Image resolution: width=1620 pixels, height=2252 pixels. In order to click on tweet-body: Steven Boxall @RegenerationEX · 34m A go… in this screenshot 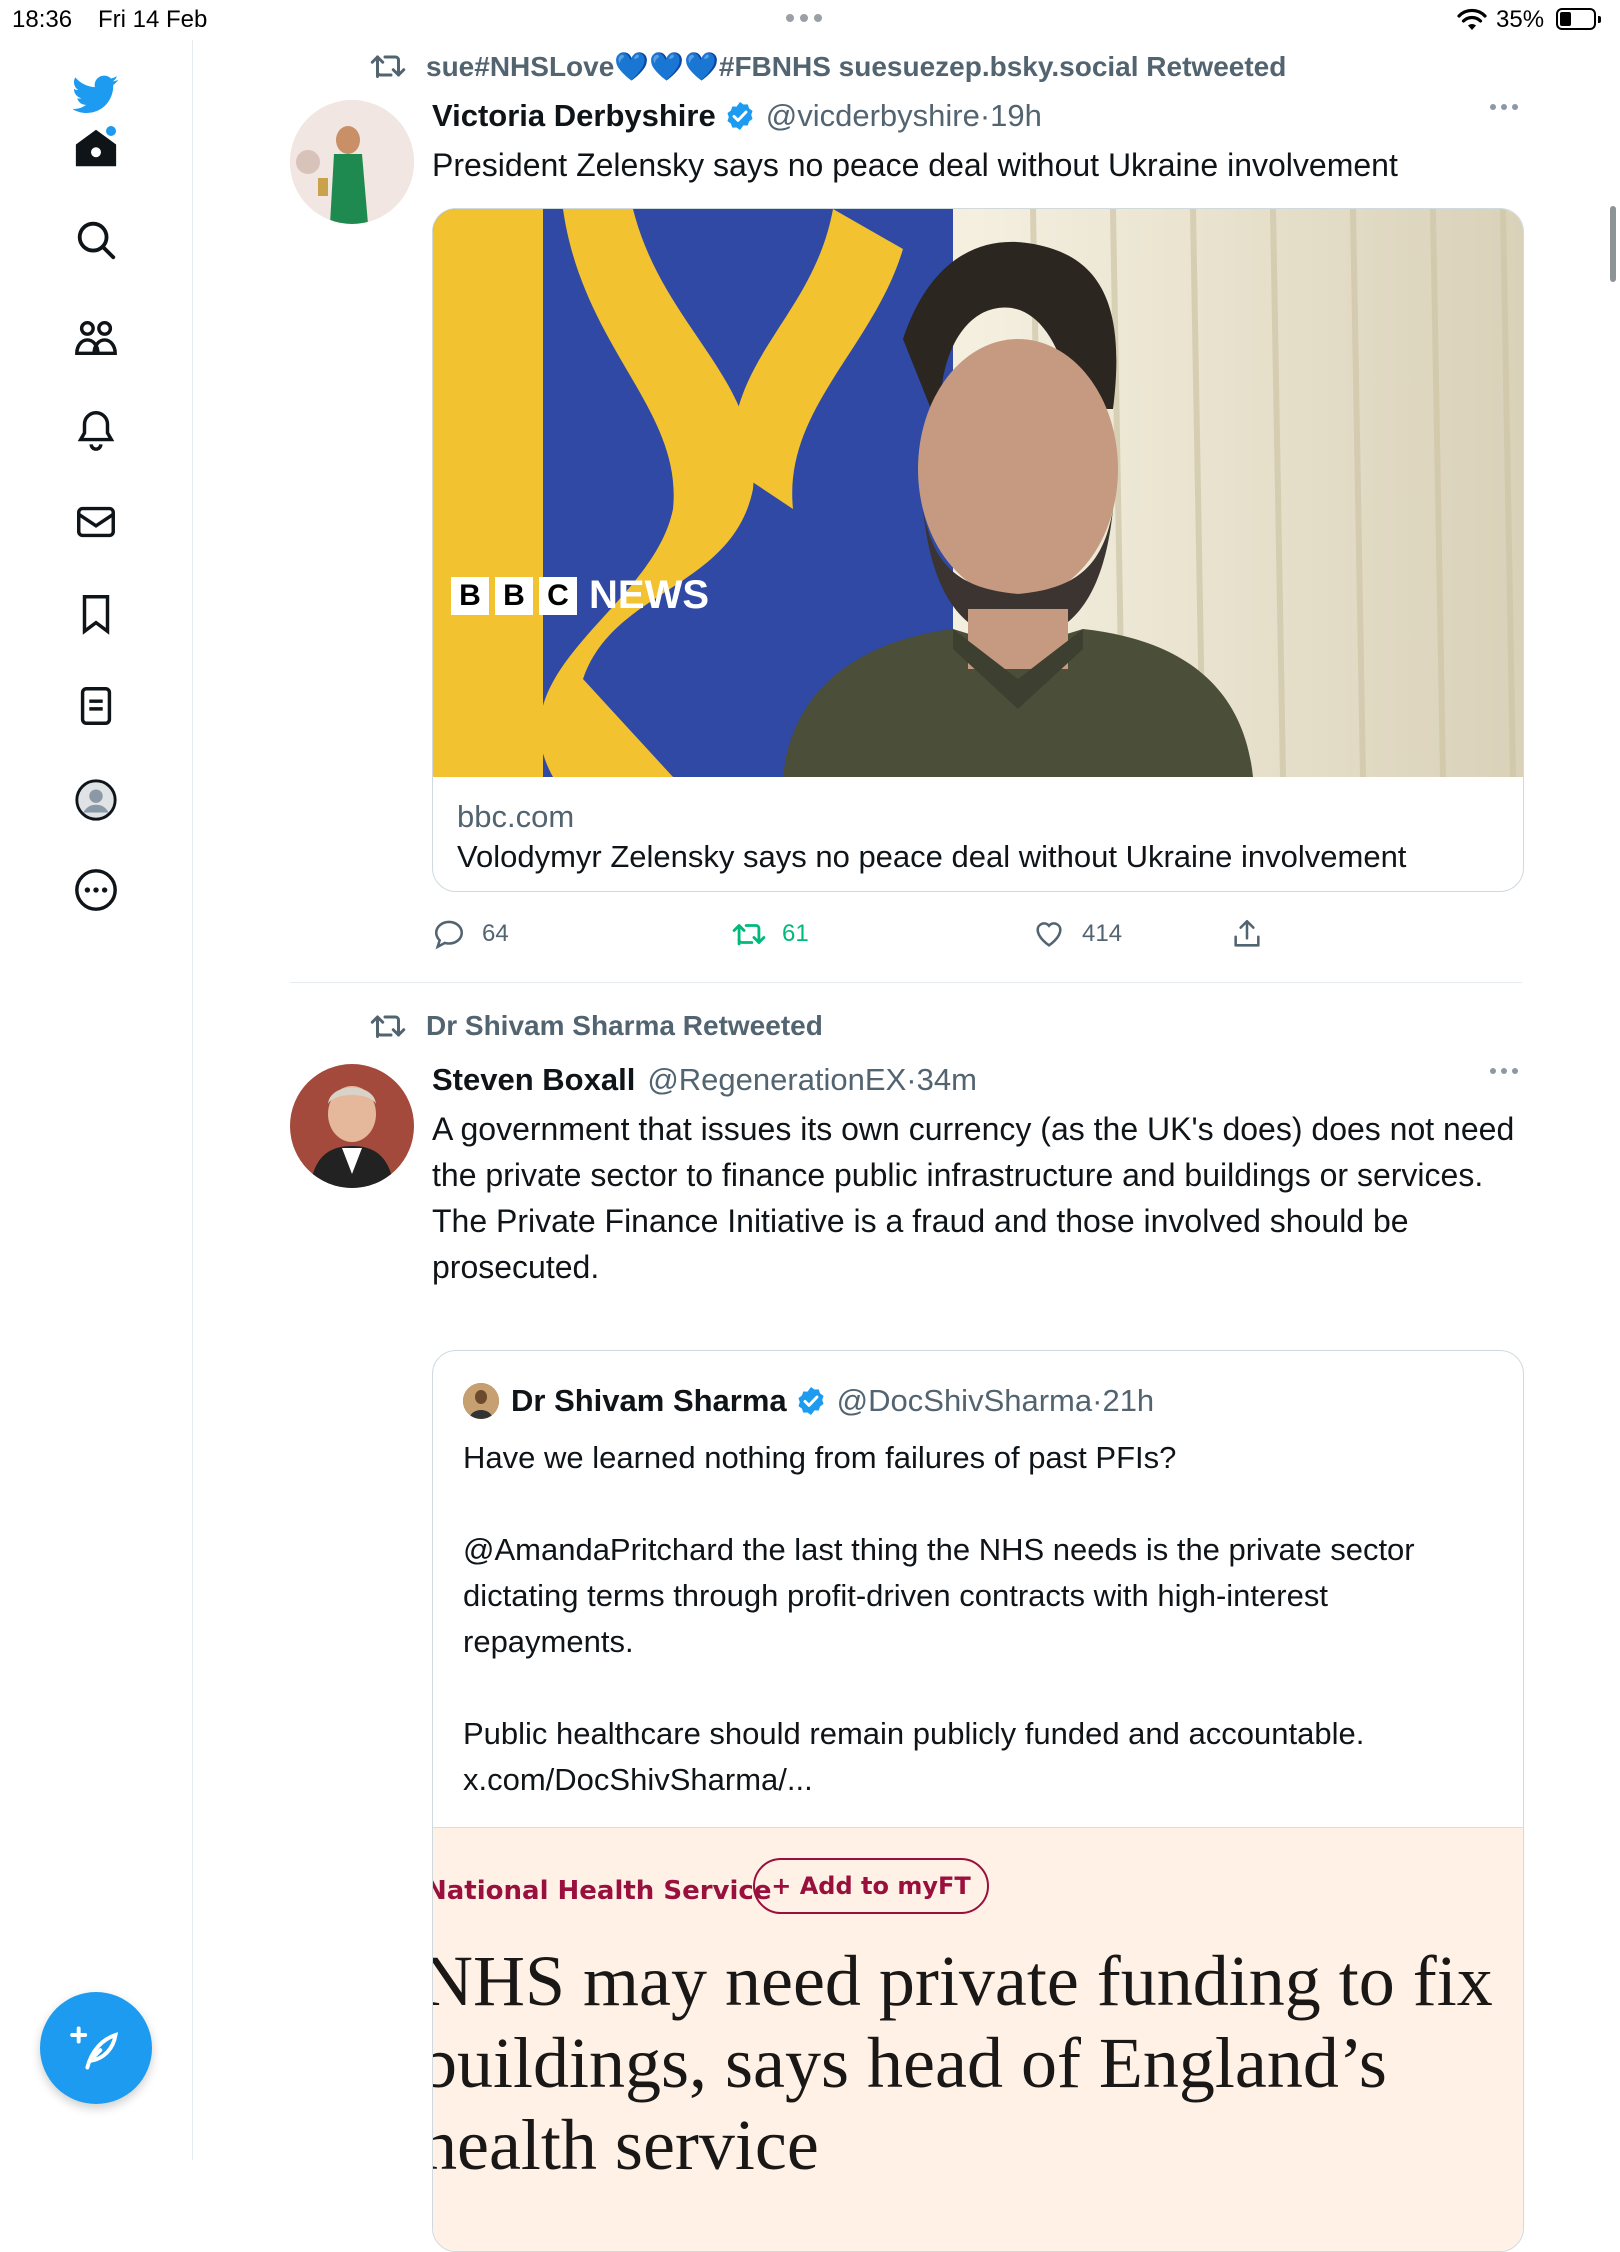, I will do `click(977, 1175)`.